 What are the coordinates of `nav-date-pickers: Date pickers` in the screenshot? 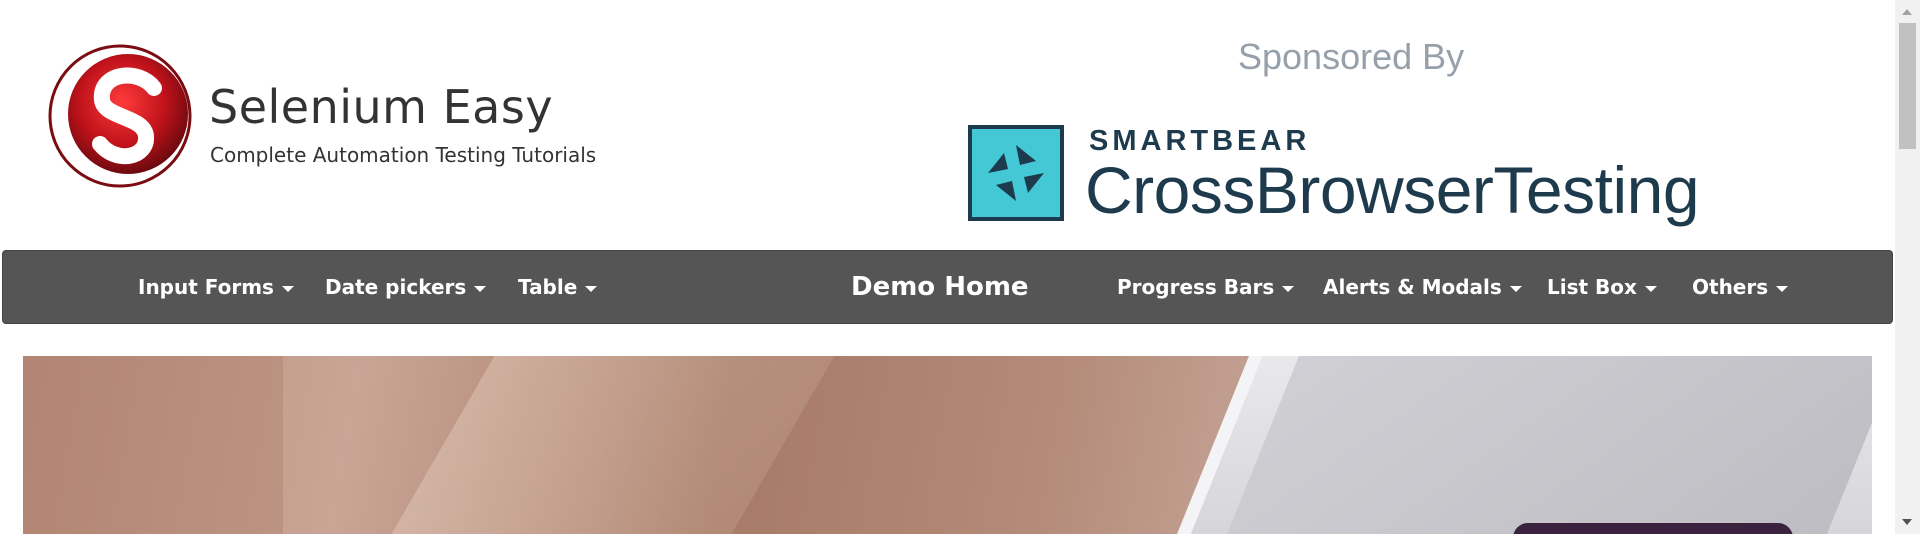 It's located at (406, 287).